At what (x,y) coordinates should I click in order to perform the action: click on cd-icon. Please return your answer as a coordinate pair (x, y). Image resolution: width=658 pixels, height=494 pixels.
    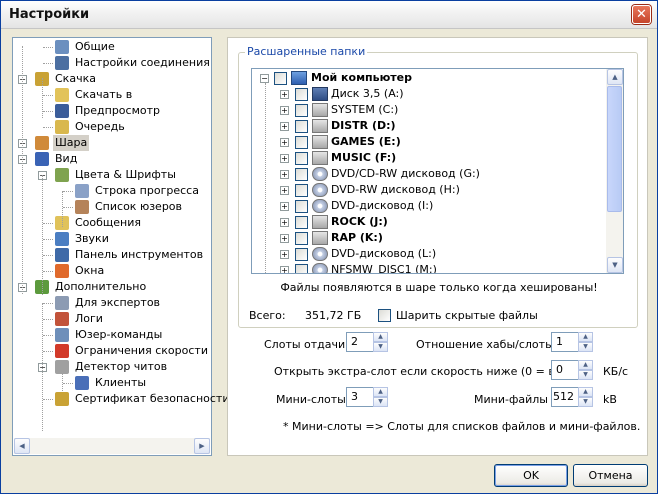
    Looking at the image, I should click on (320, 190).